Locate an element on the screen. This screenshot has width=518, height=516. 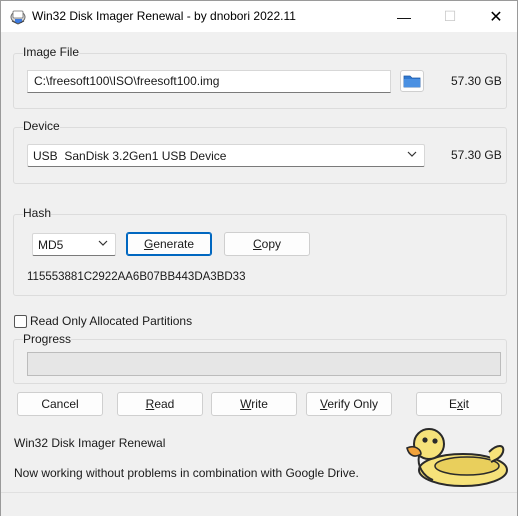
hash-label: Hash is located at coordinates (37, 213).